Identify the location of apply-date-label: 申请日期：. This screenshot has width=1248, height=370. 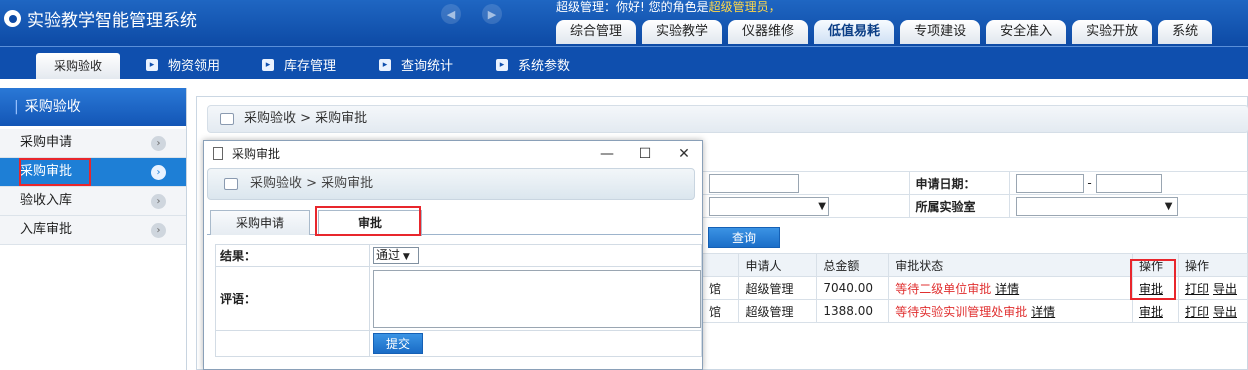
(959, 183).